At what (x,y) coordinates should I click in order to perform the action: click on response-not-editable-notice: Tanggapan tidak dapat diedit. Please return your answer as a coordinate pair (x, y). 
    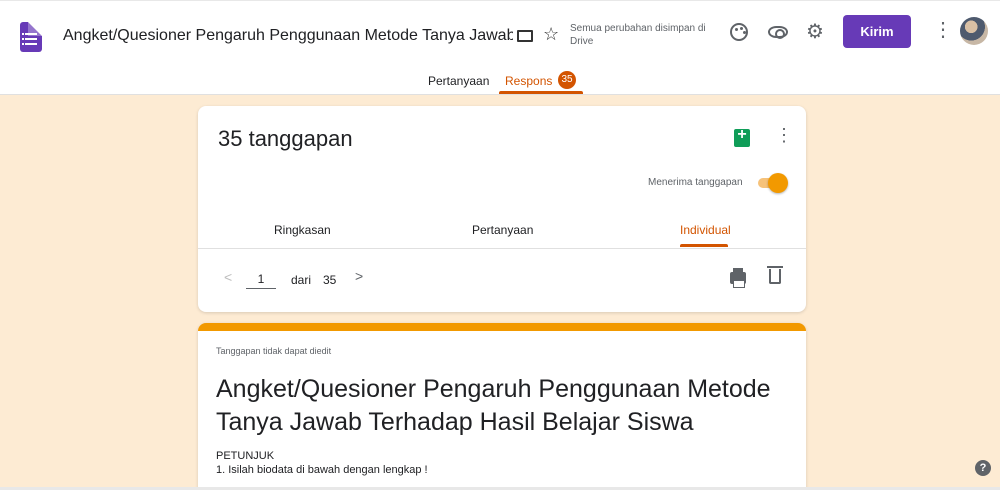
    Looking at the image, I should click on (274, 351).